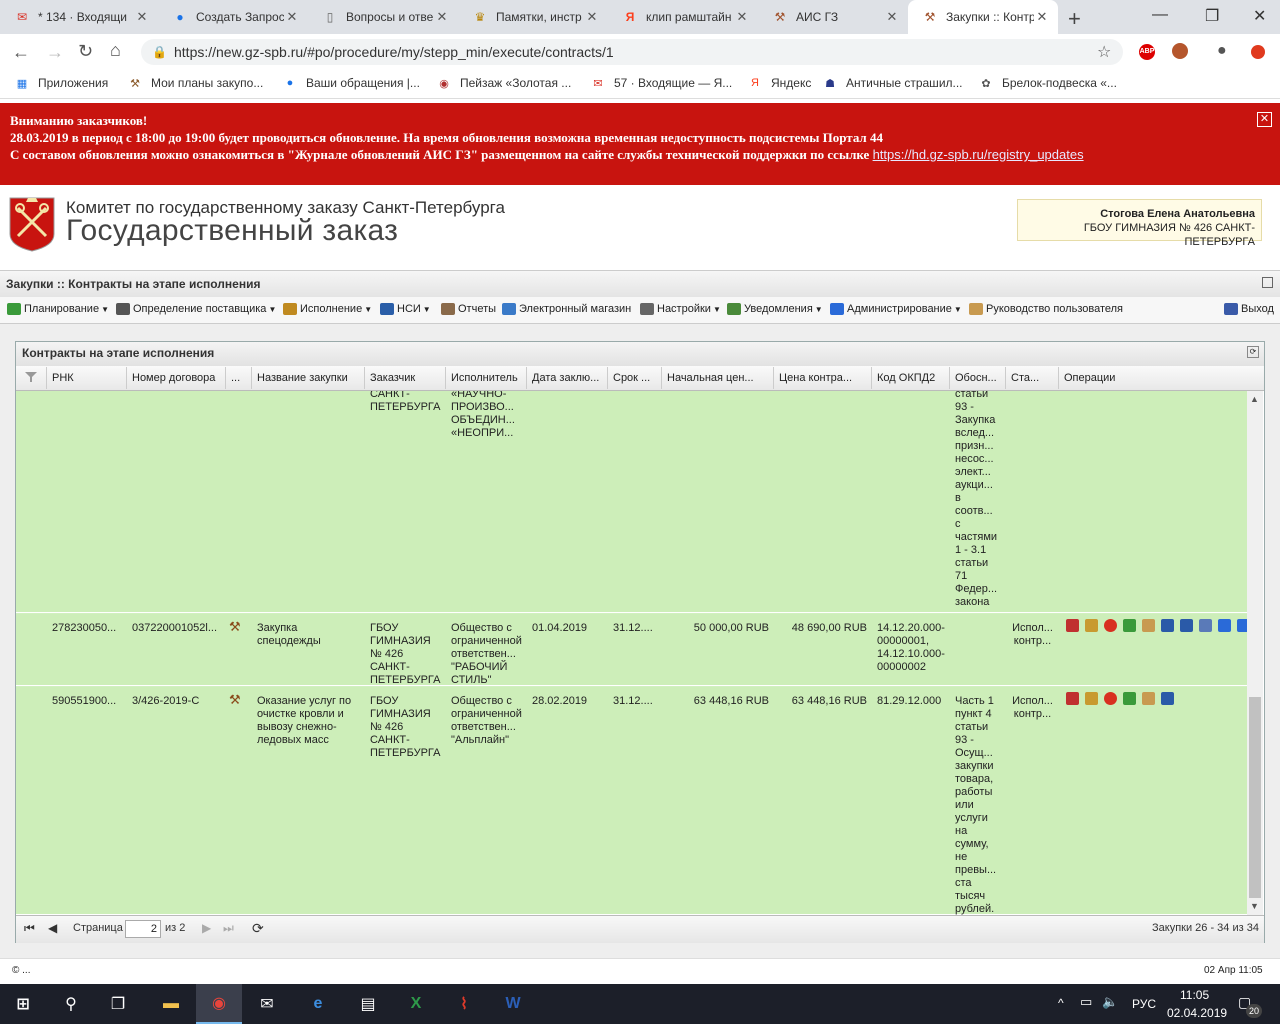 The width and height of the screenshot is (1280, 1024). I want to click on chrome-icon: ◉, so click(219, 1004).